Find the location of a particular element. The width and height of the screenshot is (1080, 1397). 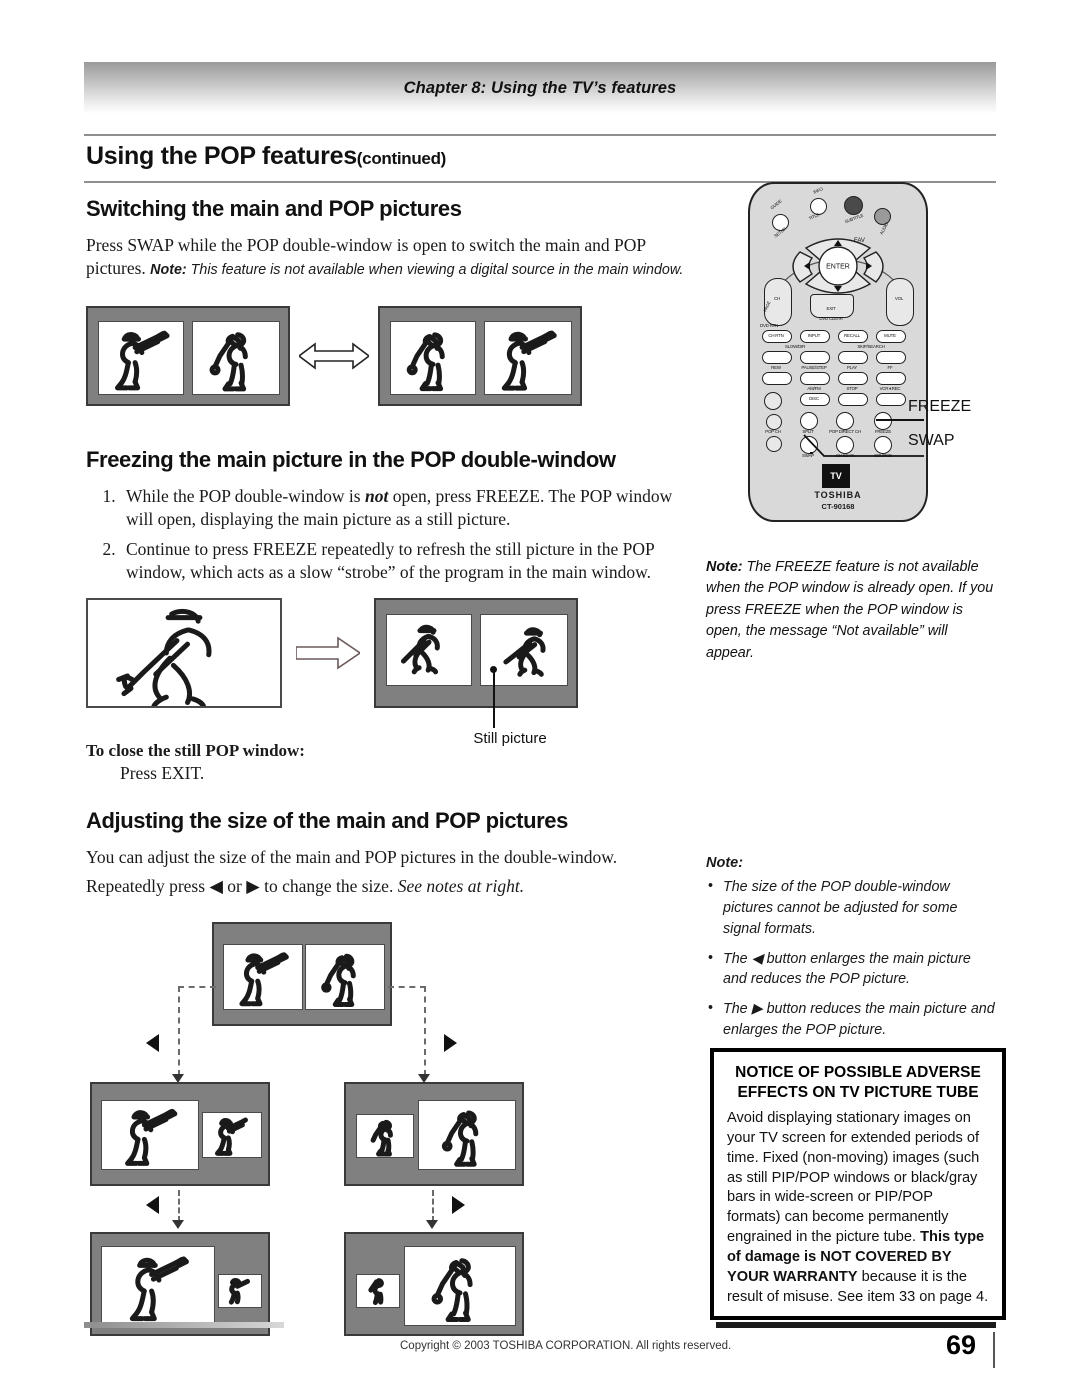

pane-main-baseball is located at coordinates (141, 358).